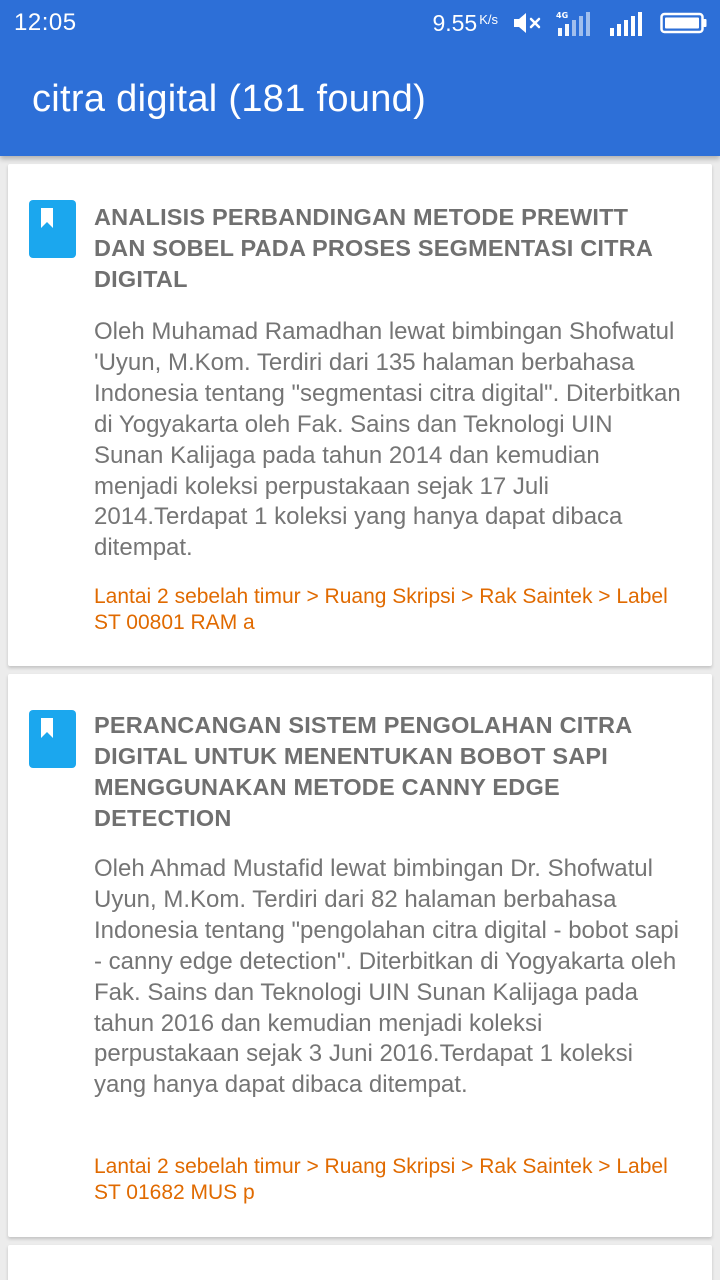 The image size is (720, 1280). Describe the element at coordinates (360, 23) in the screenshot. I see `status-bar: 12:05 9.55 K/s 4G` at that location.